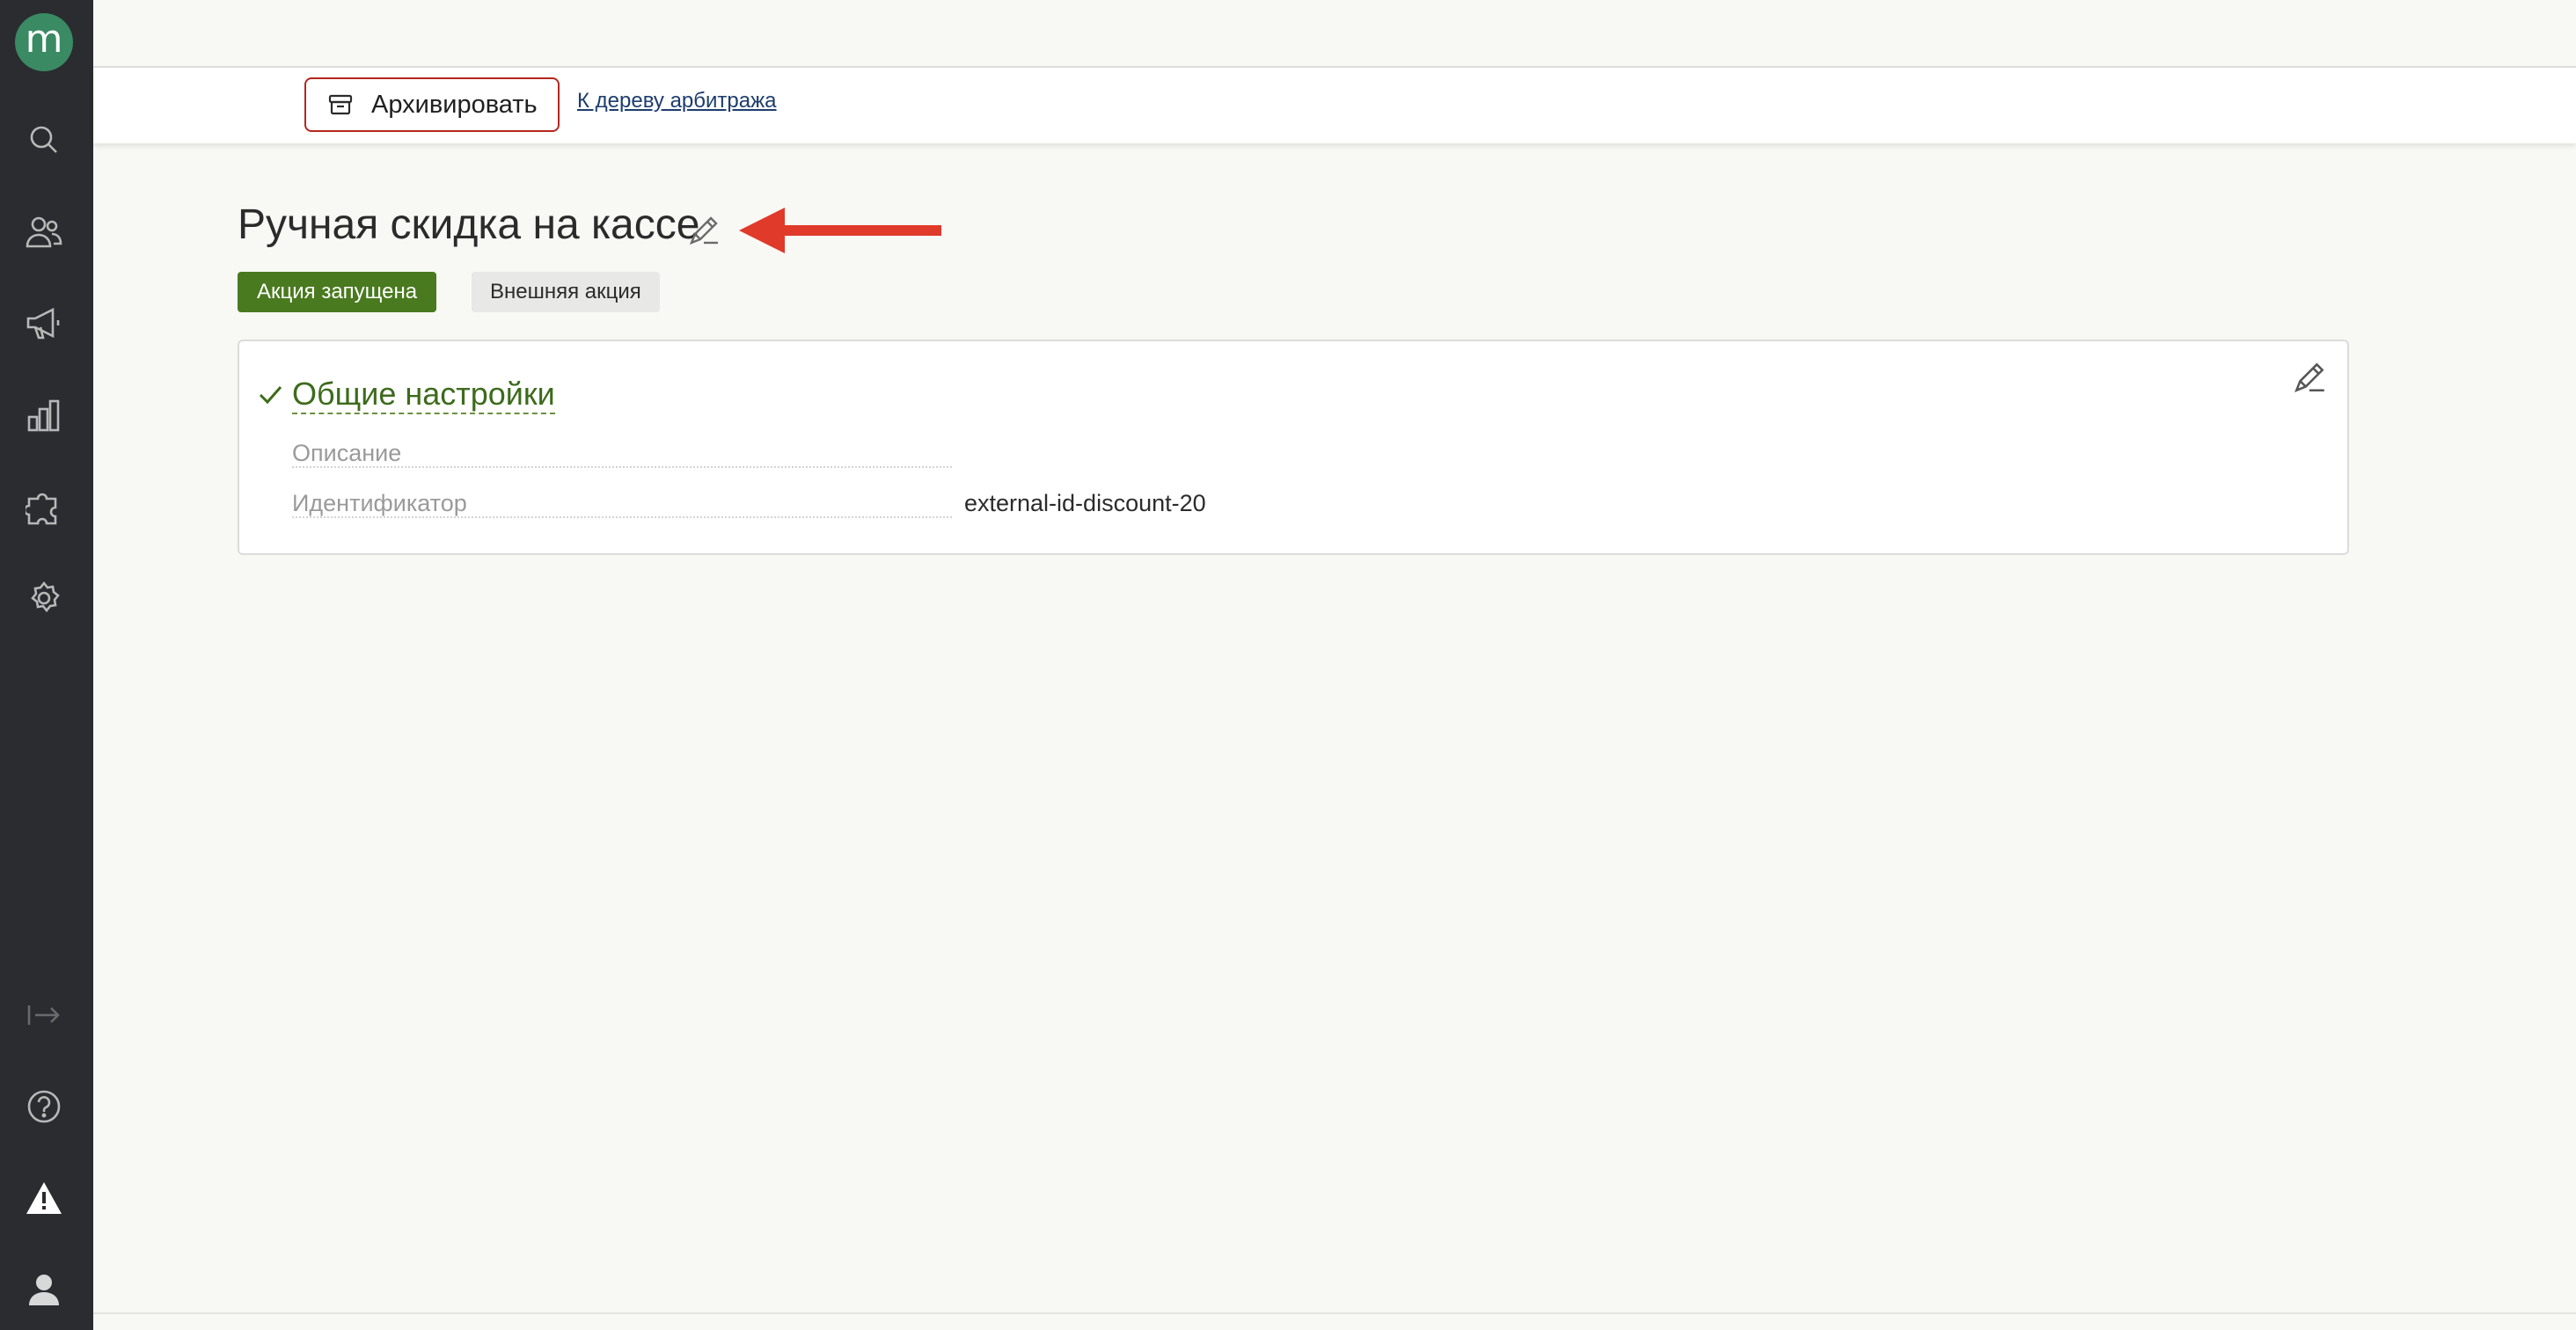 The height and width of the screenshot is (1330, 2576). What do you see at coordinates (1312, 505) in the screenshot?
I see `field-row-identifier: Идентификатор external-id-discount-20` at bounding box center [1312, 505].